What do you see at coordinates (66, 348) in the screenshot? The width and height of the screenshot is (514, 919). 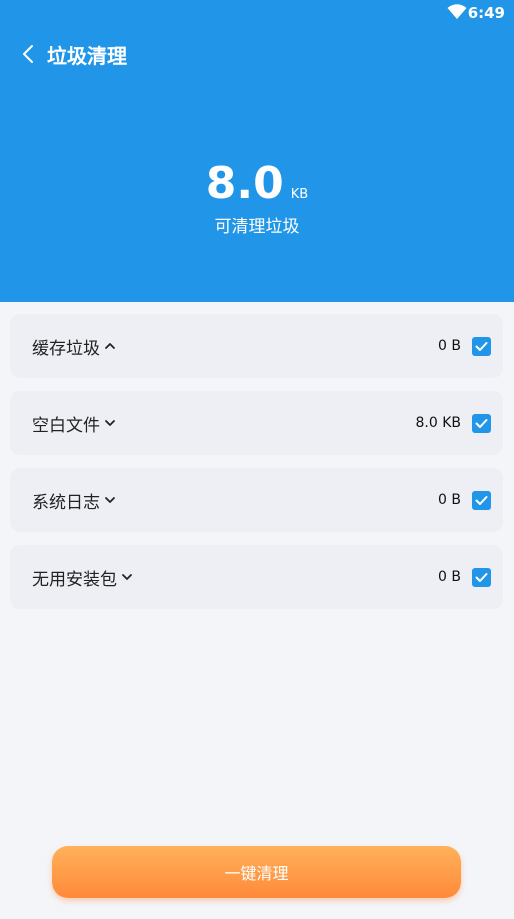 I see `category-label: 缓存垃圾` at bounding box center [66, 348].